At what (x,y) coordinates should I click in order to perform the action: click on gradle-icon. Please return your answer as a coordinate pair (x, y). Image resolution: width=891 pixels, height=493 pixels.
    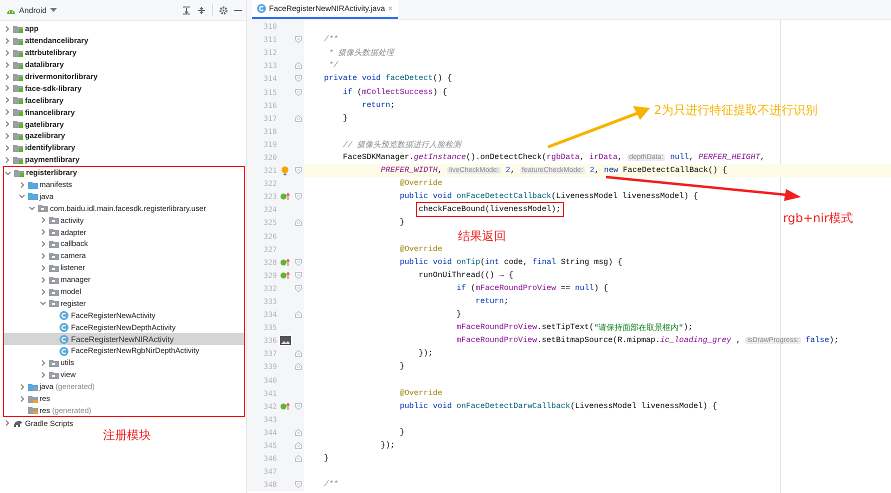
    Looking at the image, I should click on (18, 423).